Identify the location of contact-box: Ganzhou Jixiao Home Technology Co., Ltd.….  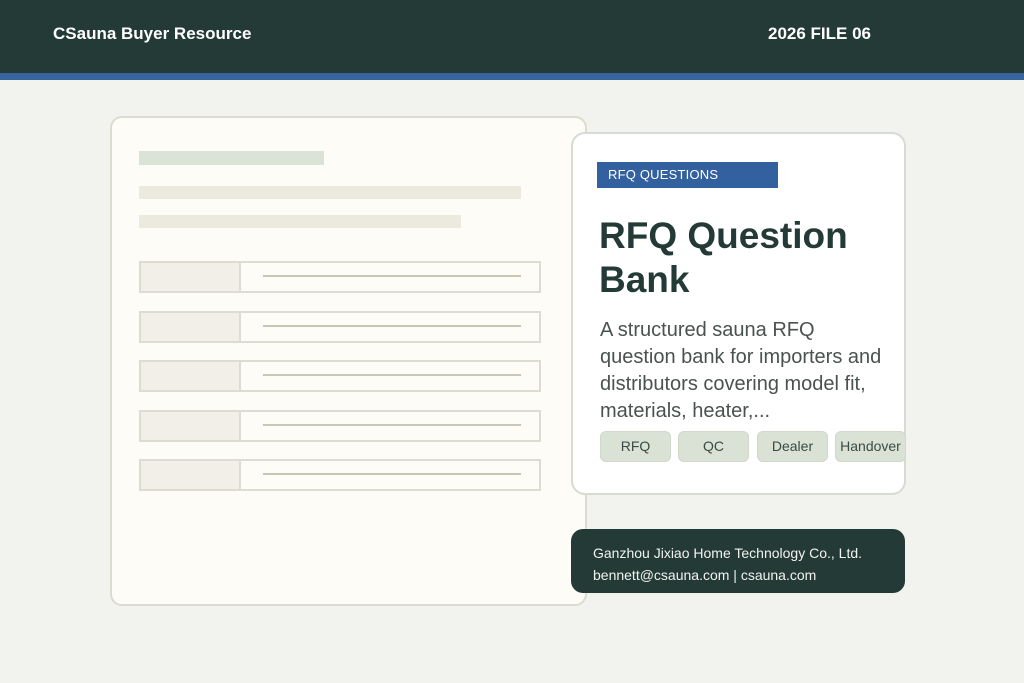
(738, 561).